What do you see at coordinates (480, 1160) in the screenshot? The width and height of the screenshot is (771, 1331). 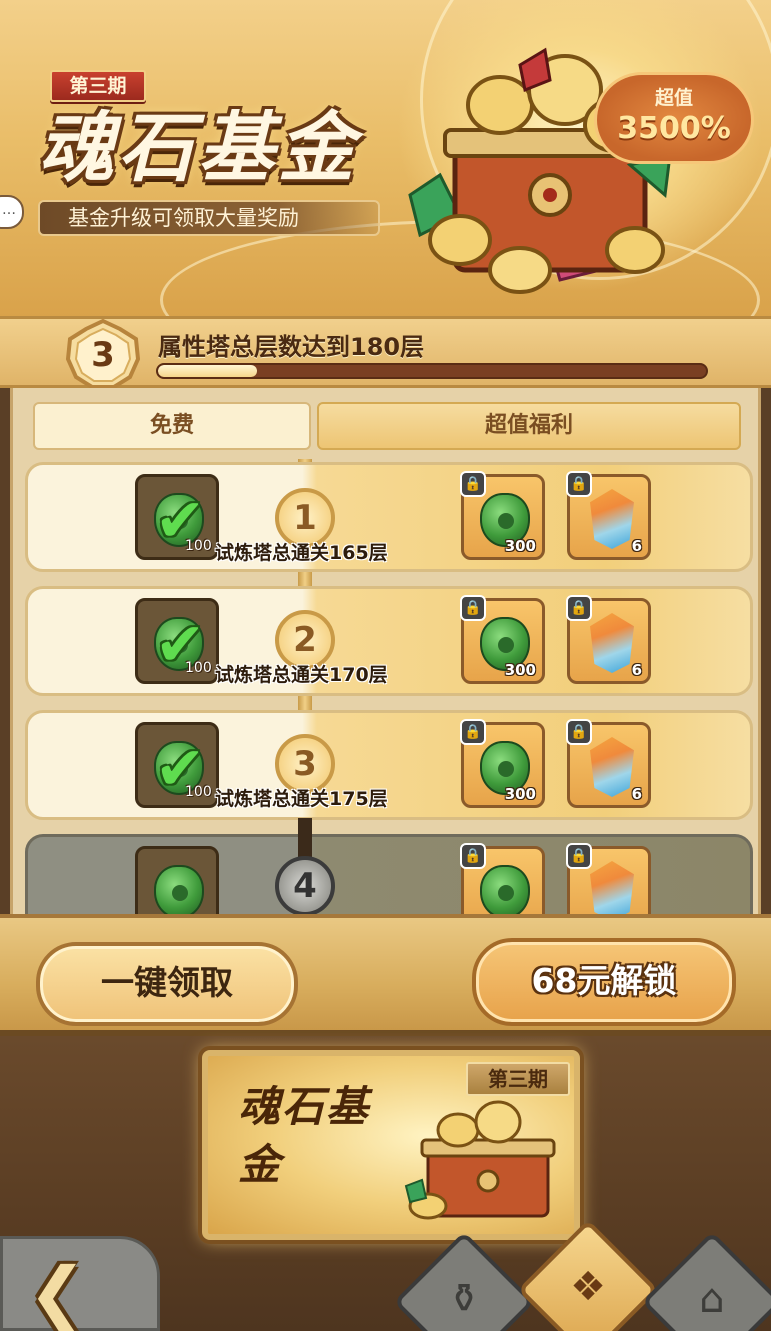 I see `treasure-chest-image` at bounding box center [480, 1160].